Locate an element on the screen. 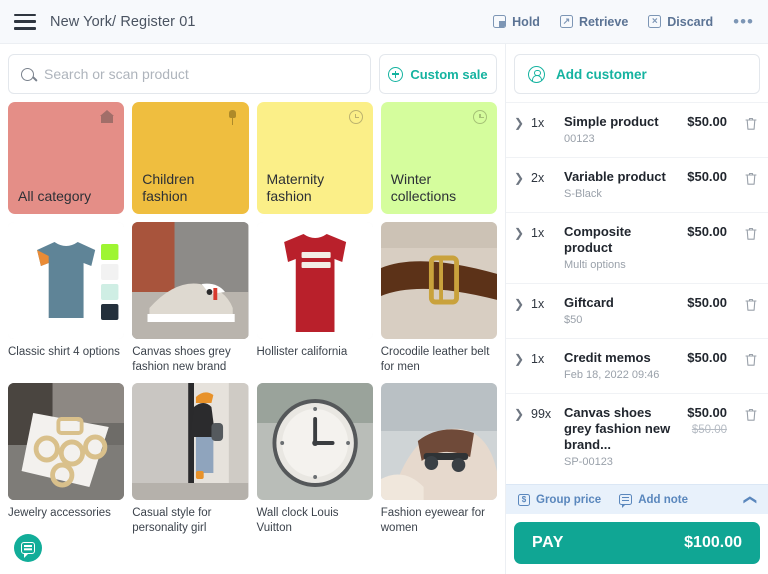 The height and width of the screenshot is (574, 768). custom-sale-label: Custom sale is located at coordinates (449, 74).